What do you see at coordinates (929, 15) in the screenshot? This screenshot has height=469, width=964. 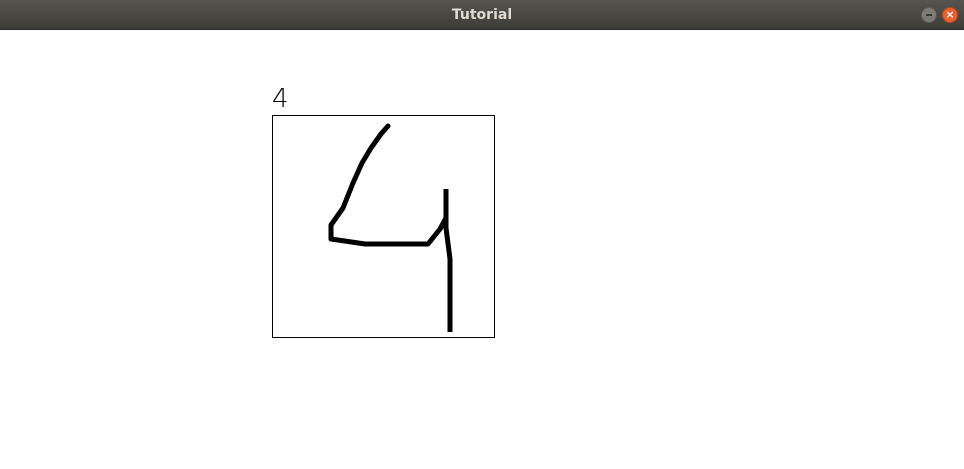 I see `minimize-button` at bounding box center [929, 15].